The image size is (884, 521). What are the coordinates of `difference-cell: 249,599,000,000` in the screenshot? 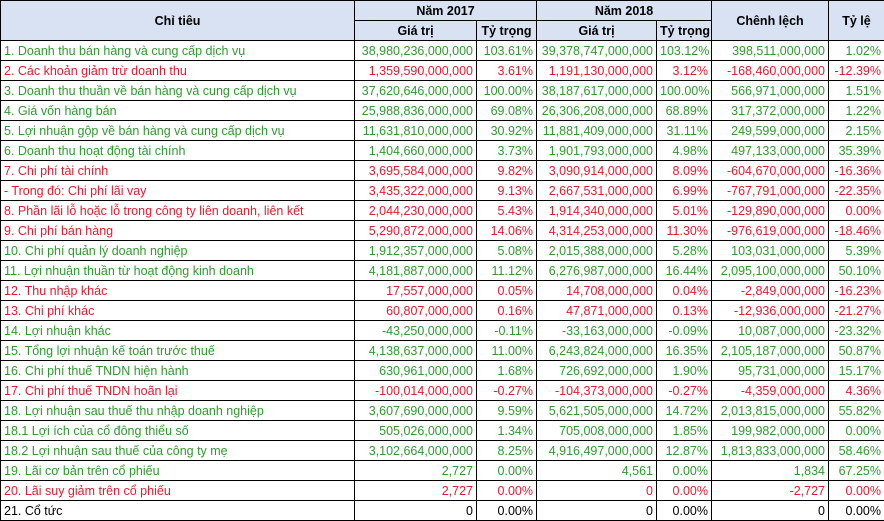 It's located at (770, 130).